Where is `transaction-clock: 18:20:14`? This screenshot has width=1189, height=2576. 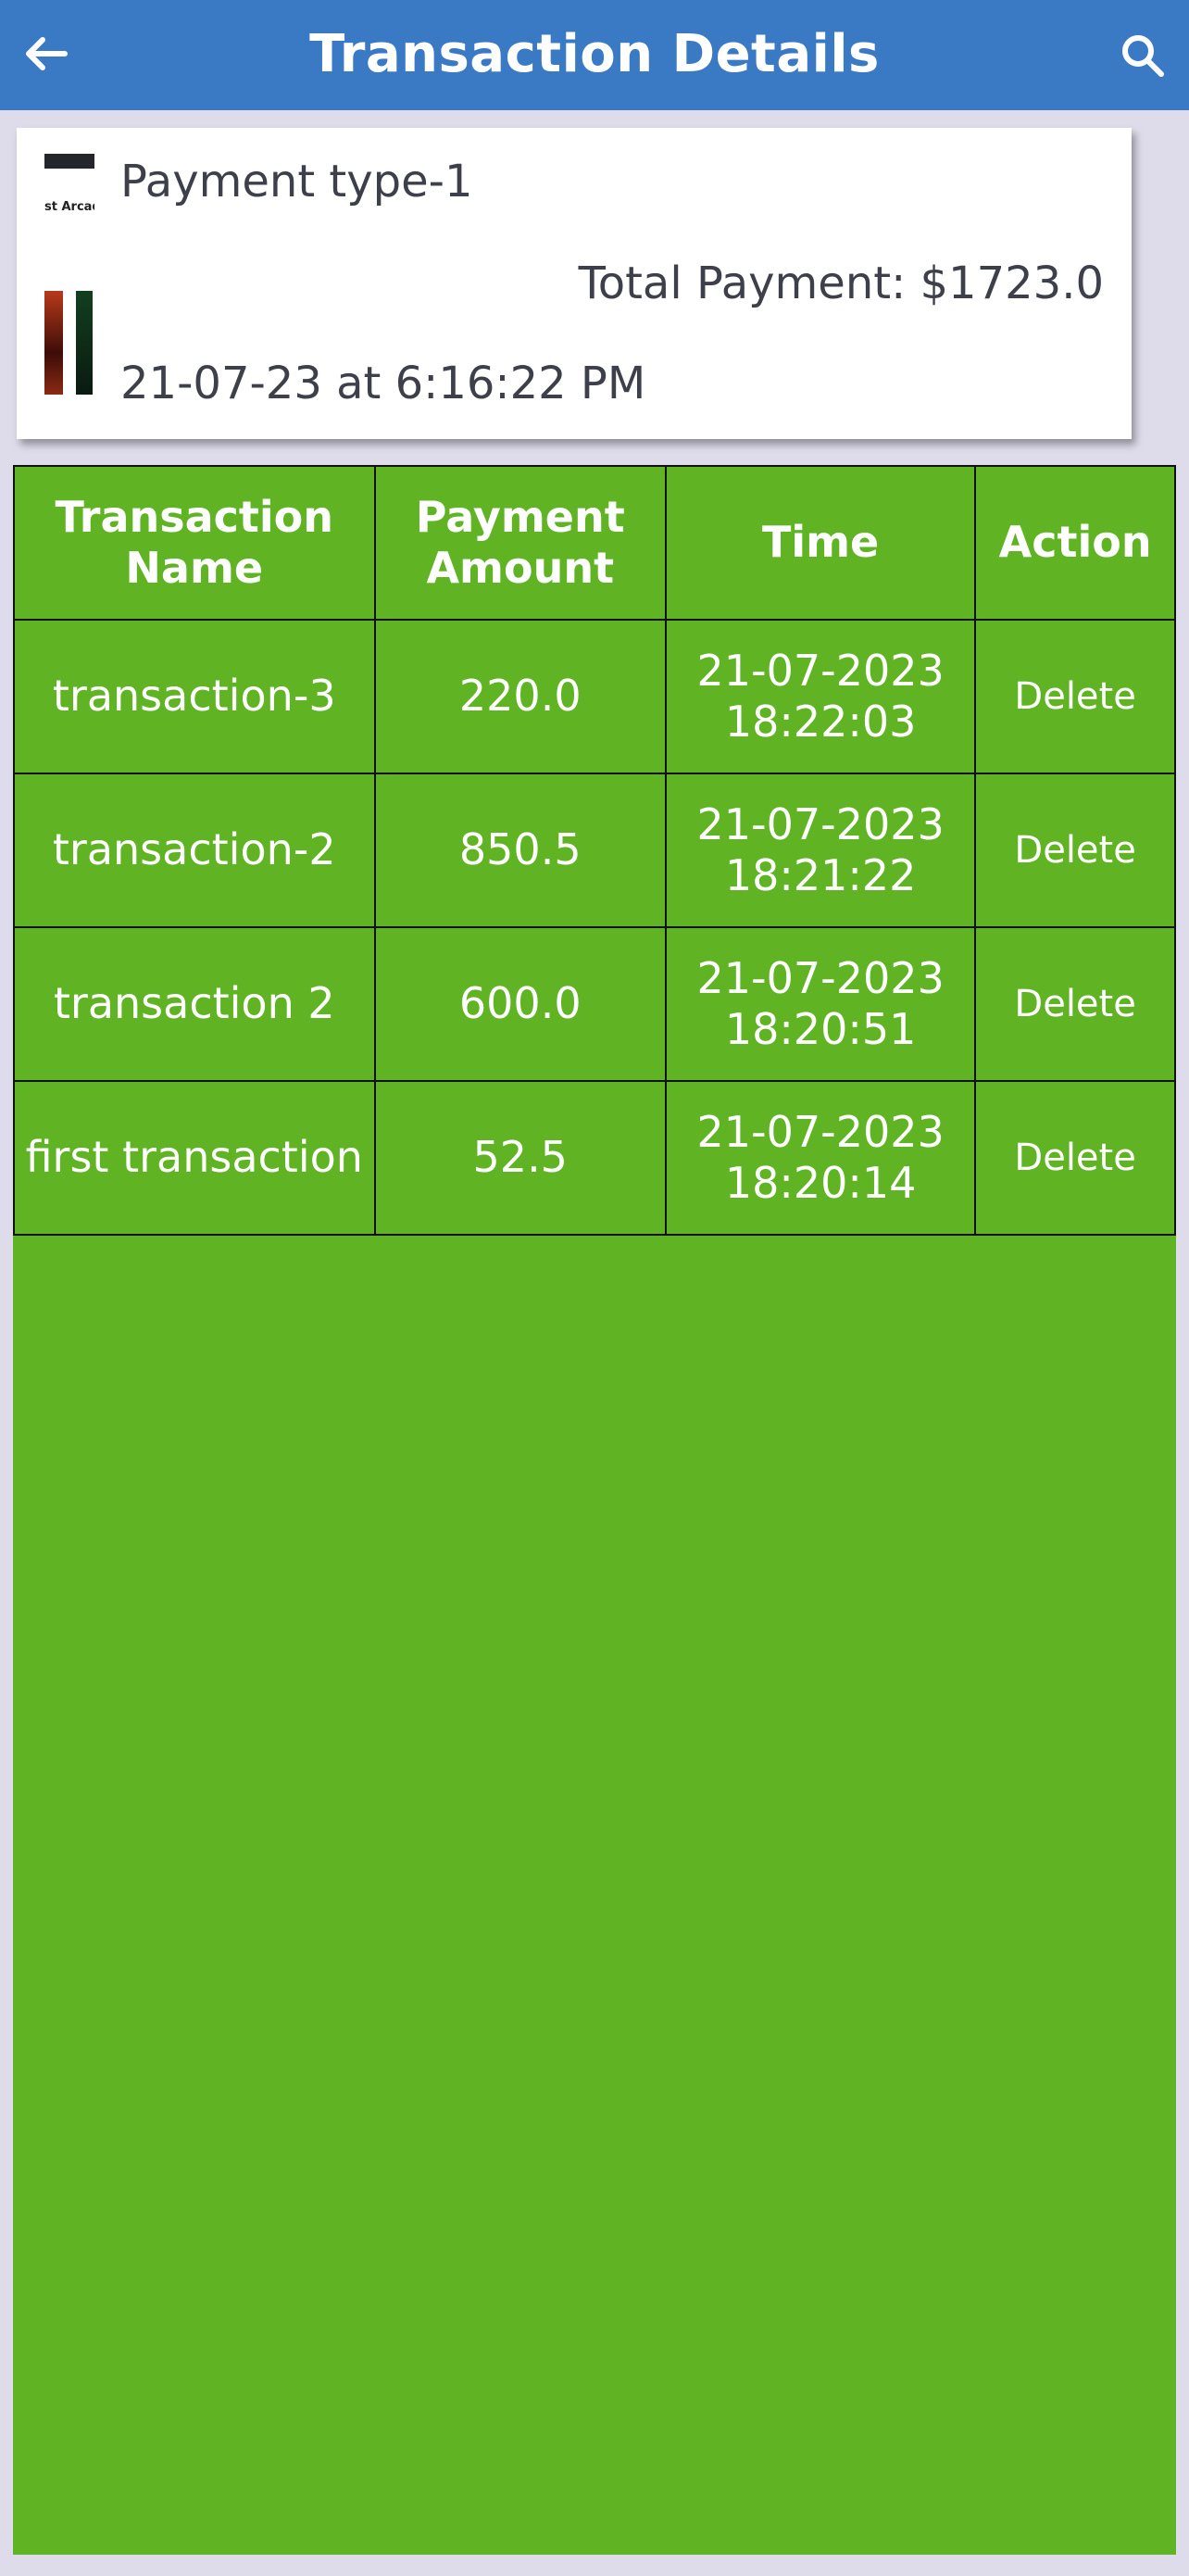
transaction-clock: 18:20:14 is located at coordinates (820, 1183).